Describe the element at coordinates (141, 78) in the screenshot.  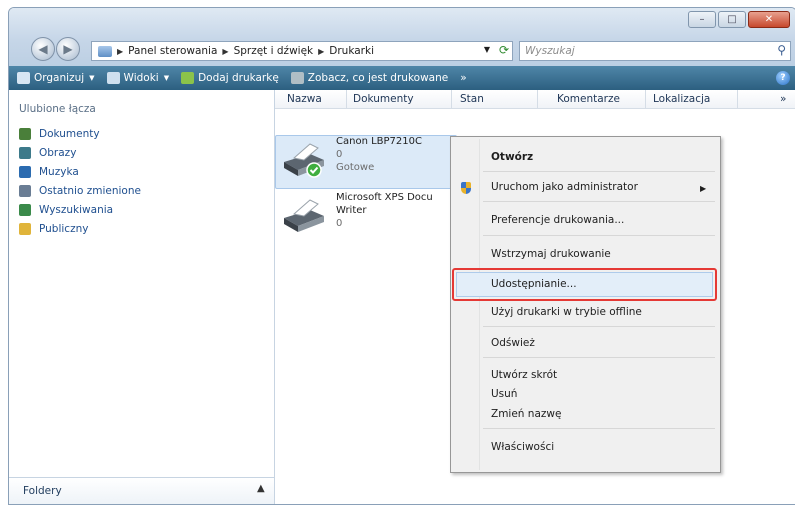
I see `views-label: Widoki` at that location.